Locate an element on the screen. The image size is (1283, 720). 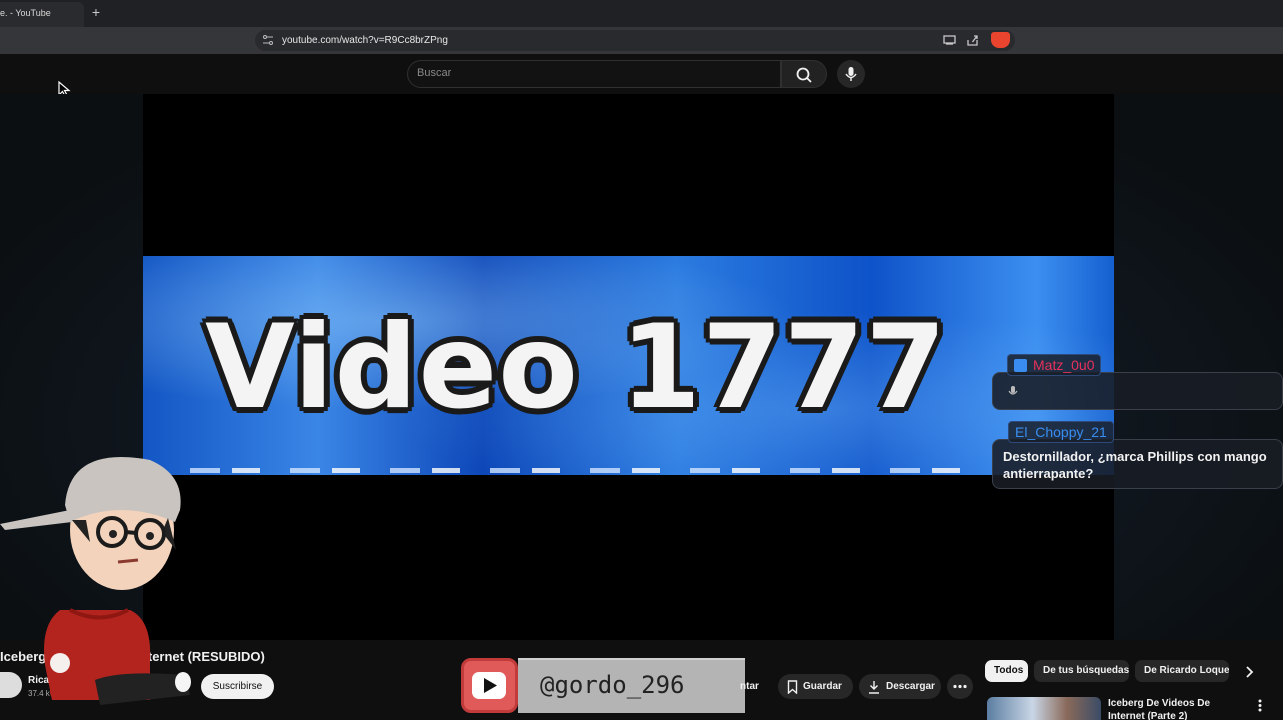
more-horizontal-icon is located at coordinates (960, 686).